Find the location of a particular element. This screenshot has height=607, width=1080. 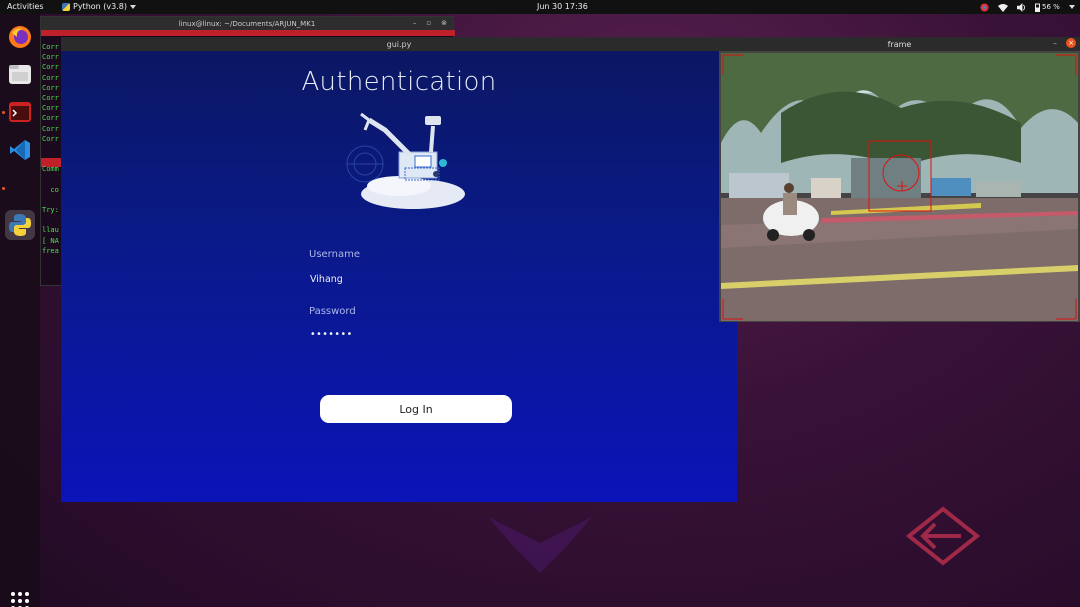

battery-percent: 56 % is located at coordinates (1051, 7).